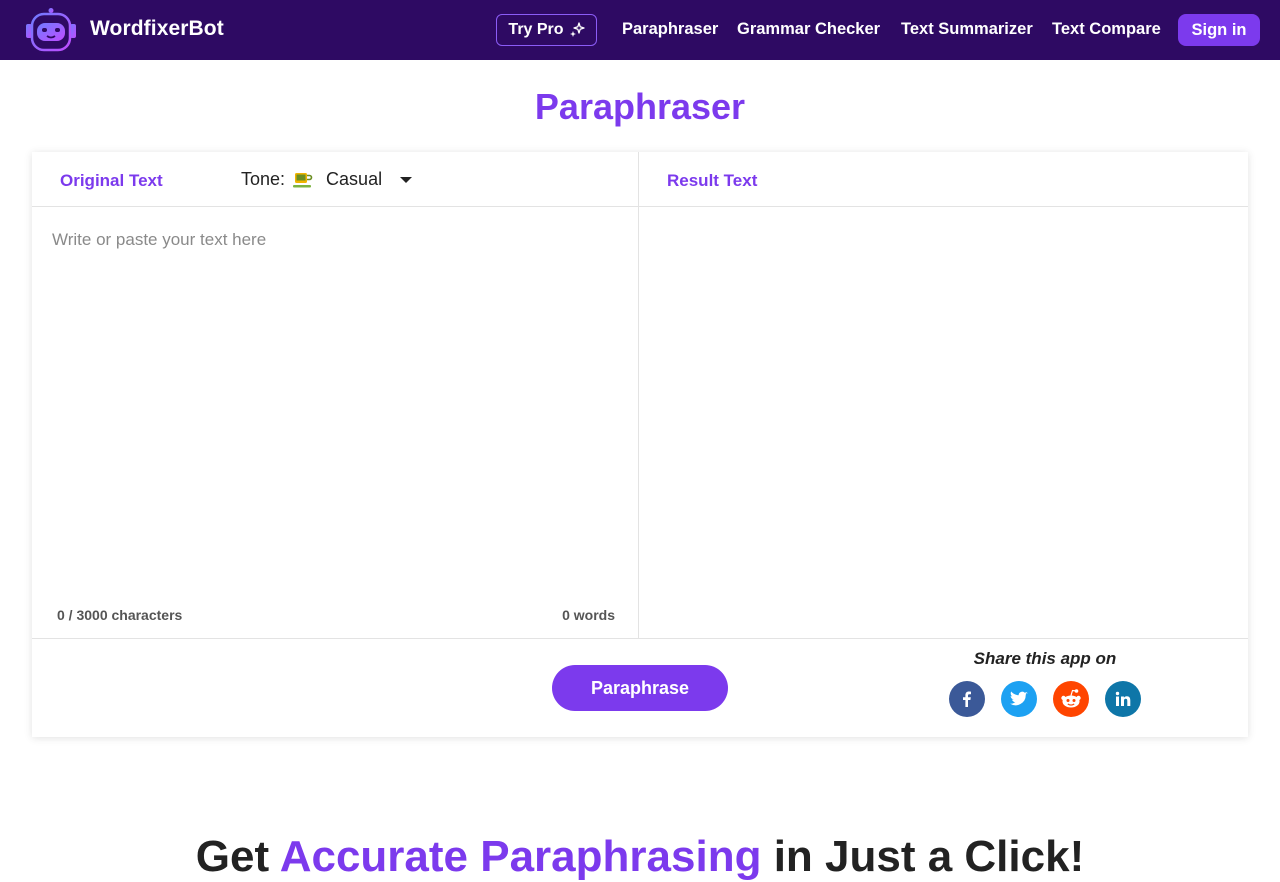 This screenshot has width=1280, height=882. I want to click on try-pro-button: Try Pro, so click(546, 30).